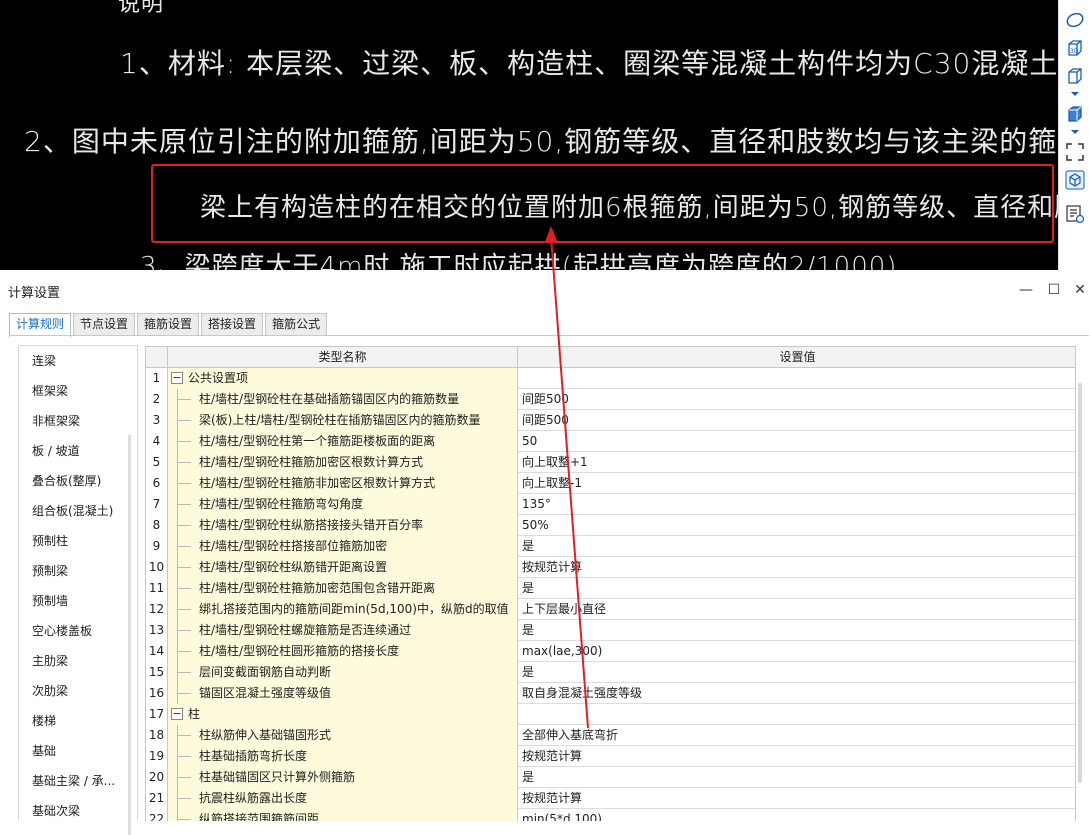 This screenshot has width=1090, height=835. What do you see at coordinates (1054, 290) in the screenshot?
I see `maximize-button: ☐` at bounding box center [1054, 290].